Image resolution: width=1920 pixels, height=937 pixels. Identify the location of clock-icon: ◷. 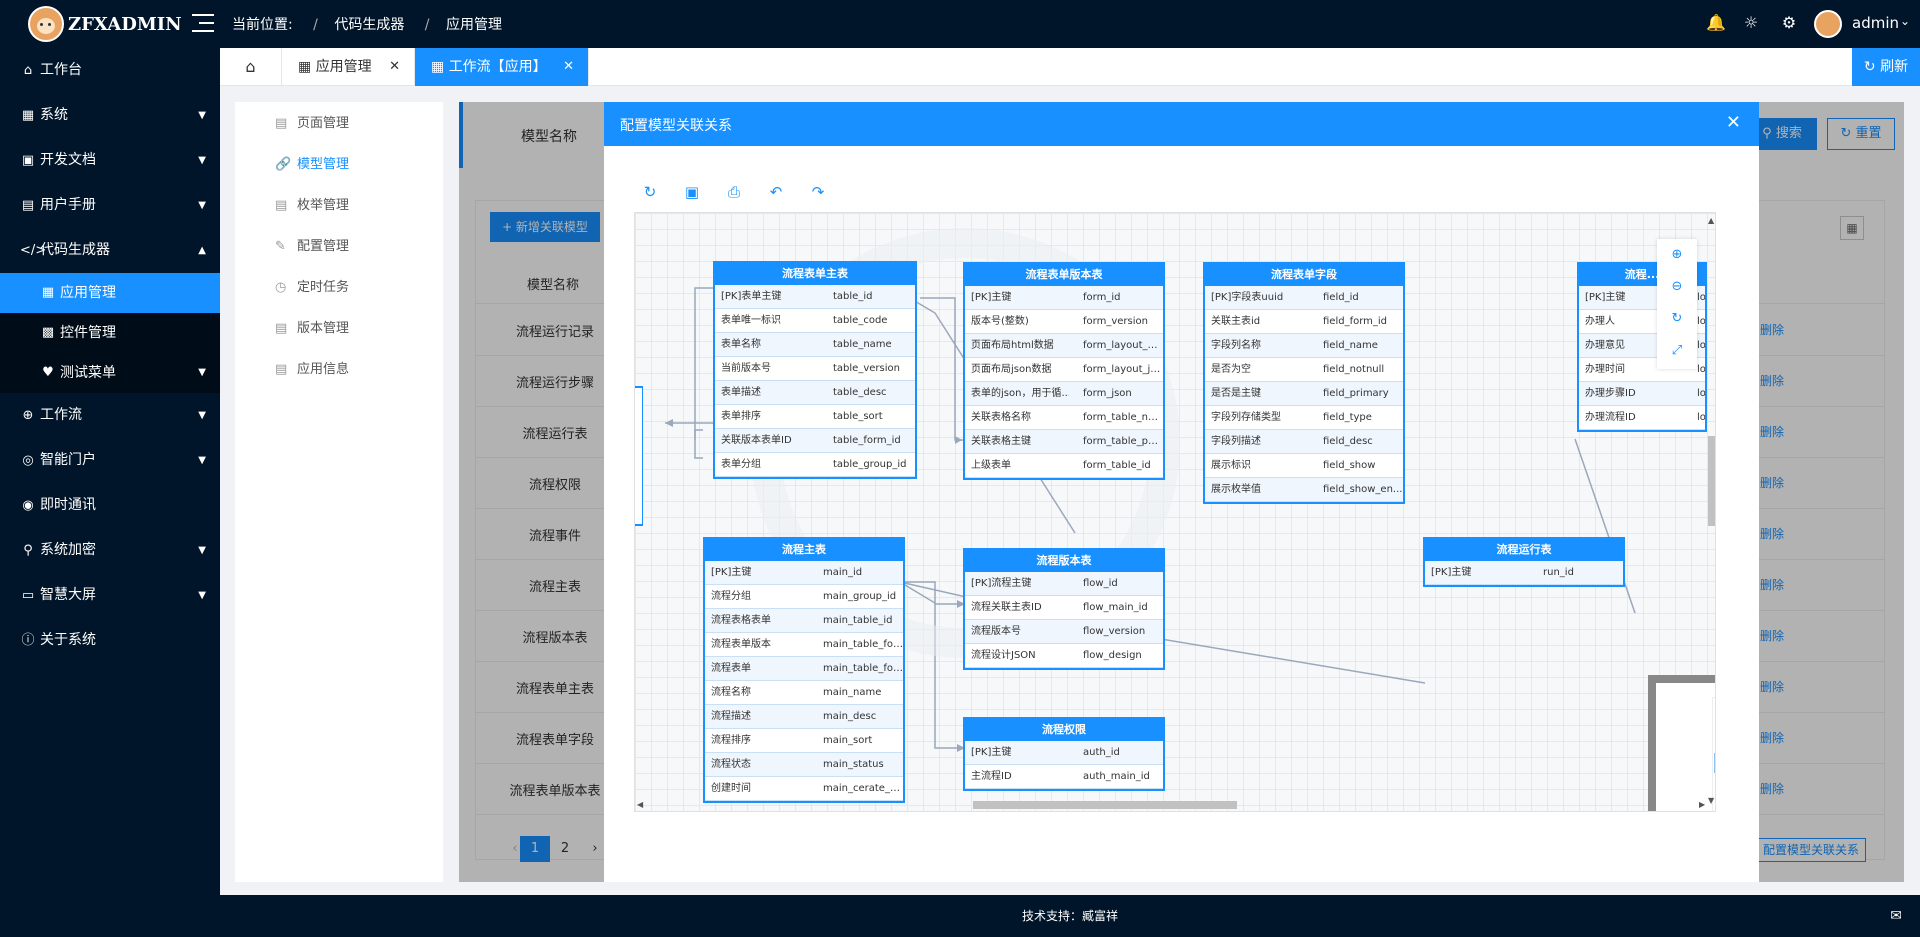
(281, 287).